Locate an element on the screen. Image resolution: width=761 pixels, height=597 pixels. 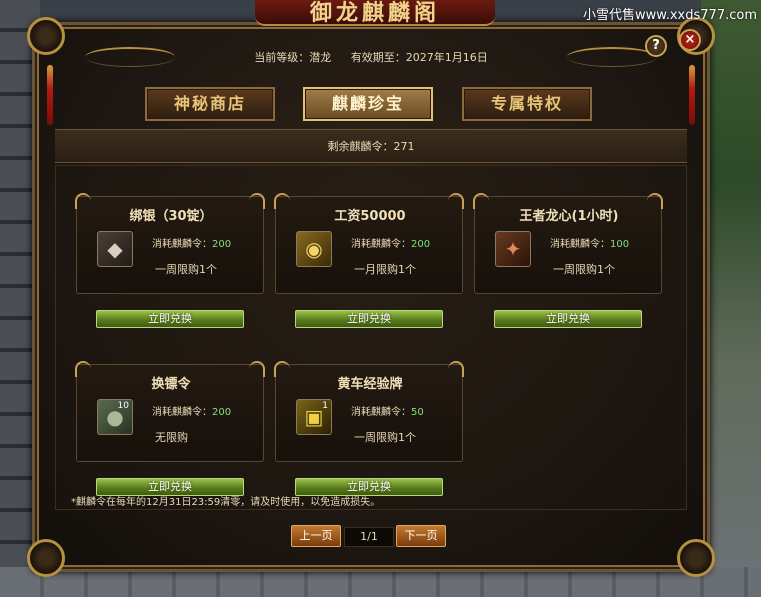
yellow-cart-exp-icon: ▣ 1 is located at coordinates (314, 417).